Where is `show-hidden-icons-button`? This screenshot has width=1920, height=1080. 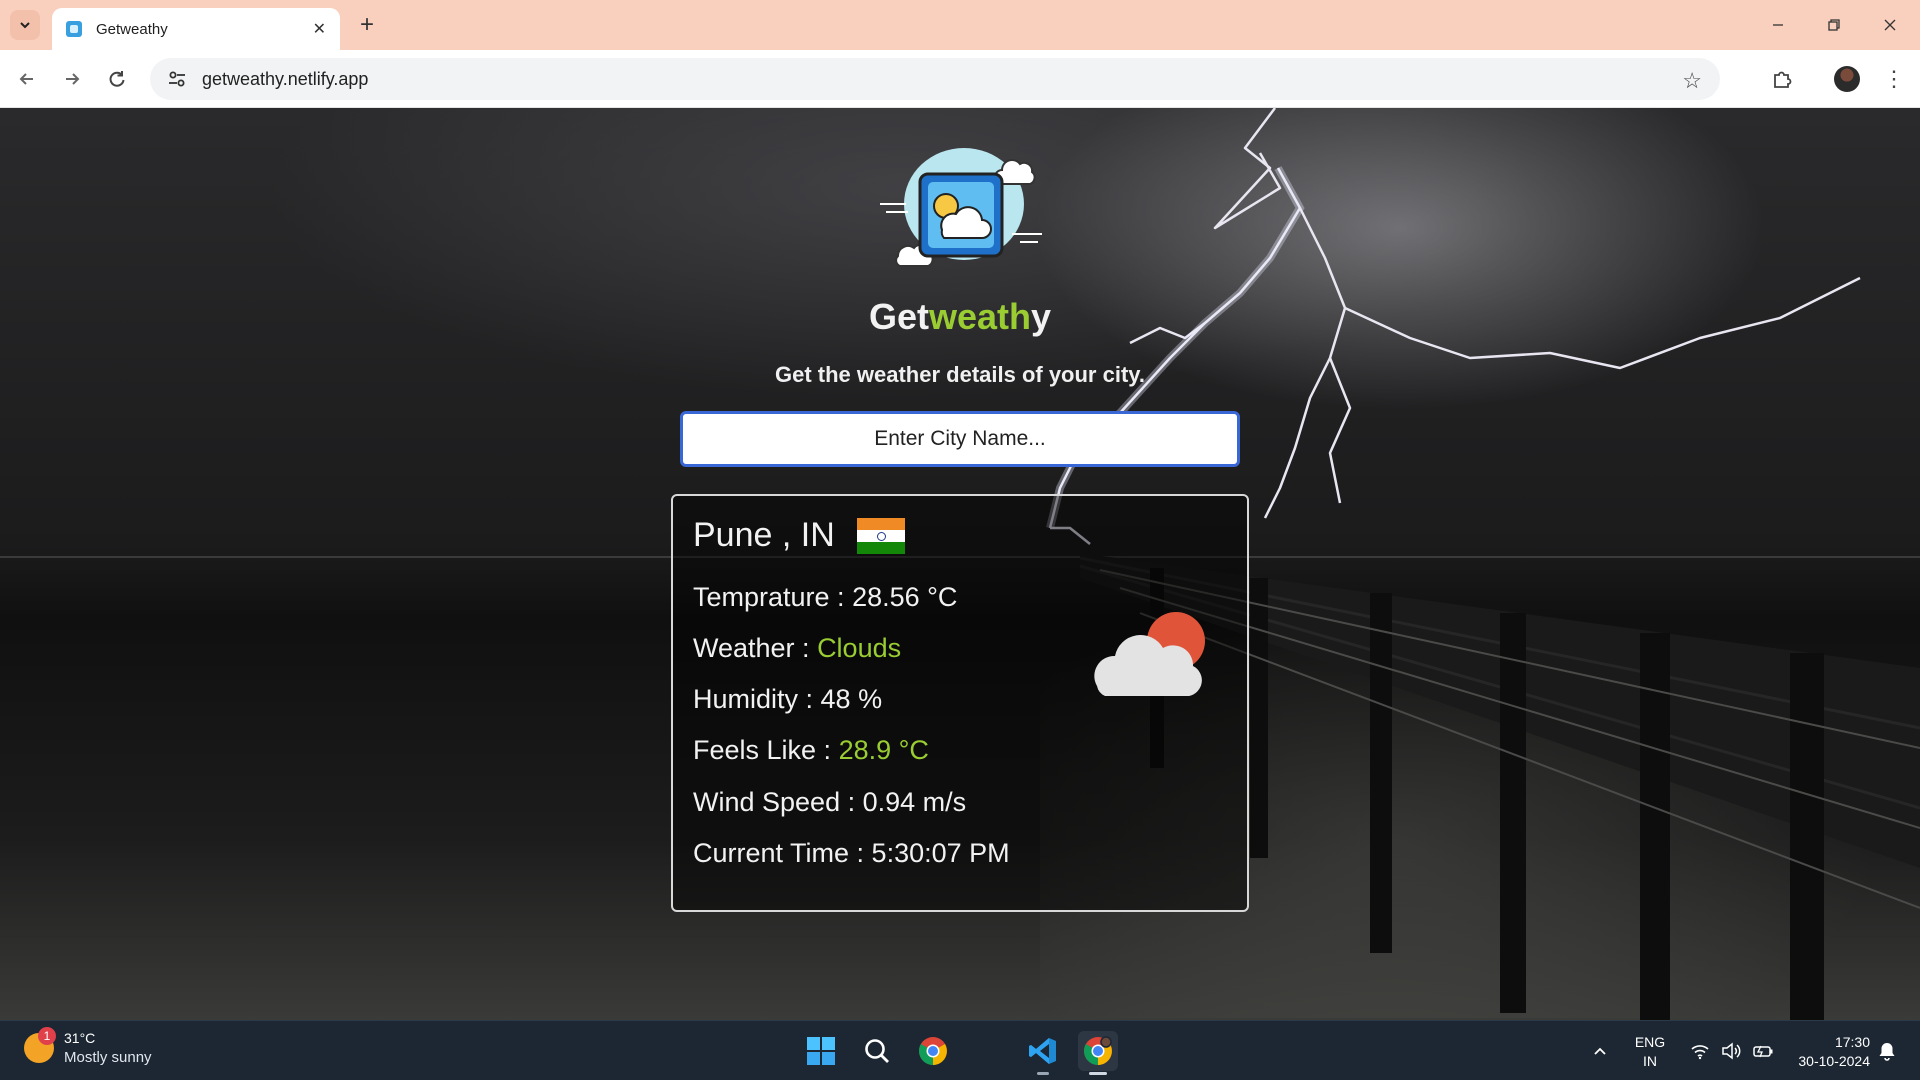 show-hidden-icons-button is located at coordinates (1600, 1051).